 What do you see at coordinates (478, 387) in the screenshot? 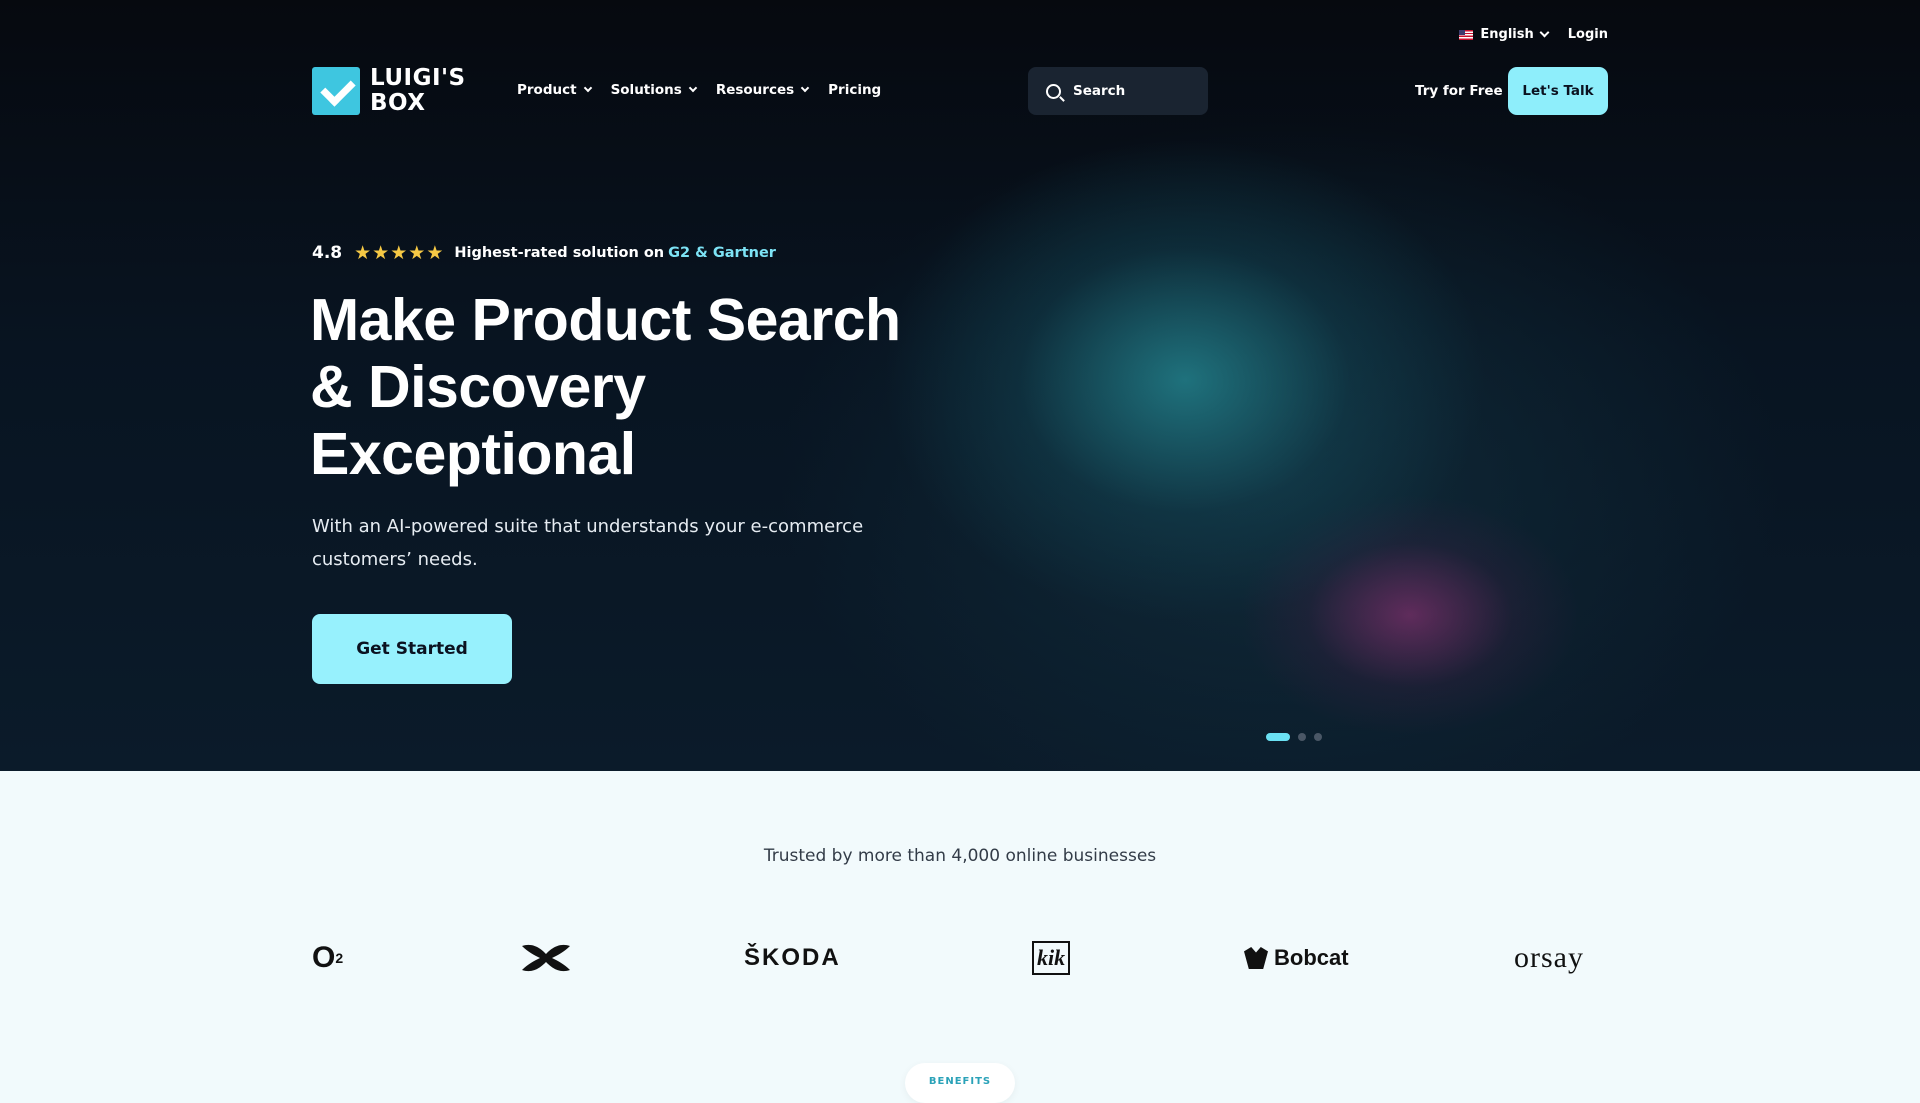
I see `headline-line: & Discovery` at bounding box center [478, 387].